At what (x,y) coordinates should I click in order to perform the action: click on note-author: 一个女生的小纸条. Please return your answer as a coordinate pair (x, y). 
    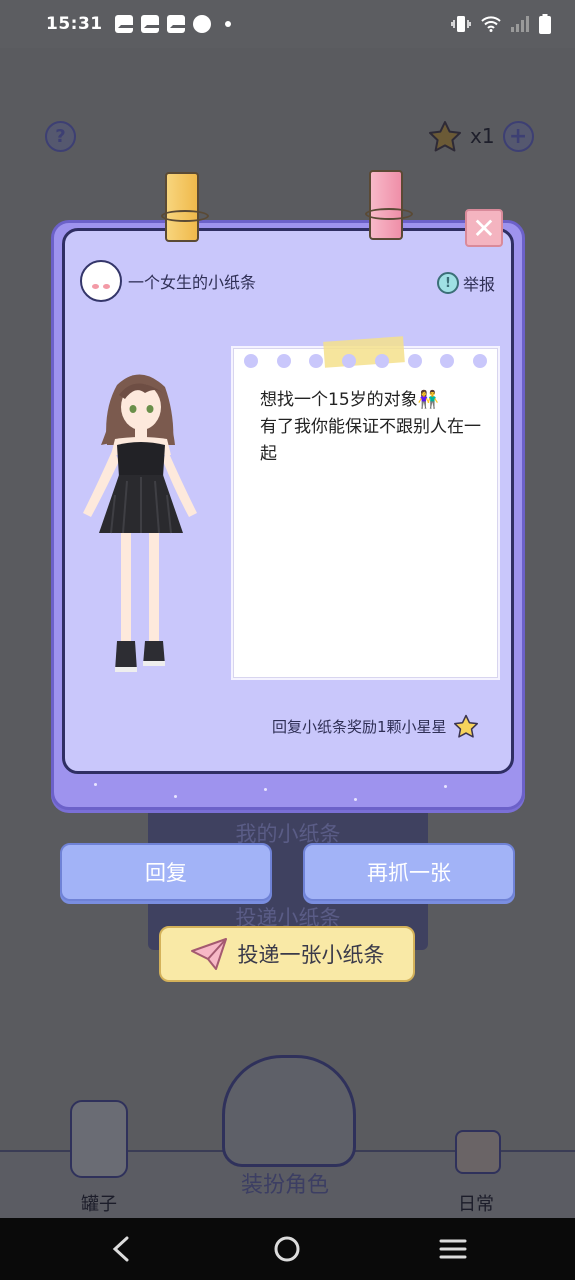
    Looking at the image, I should click on (168, 281).